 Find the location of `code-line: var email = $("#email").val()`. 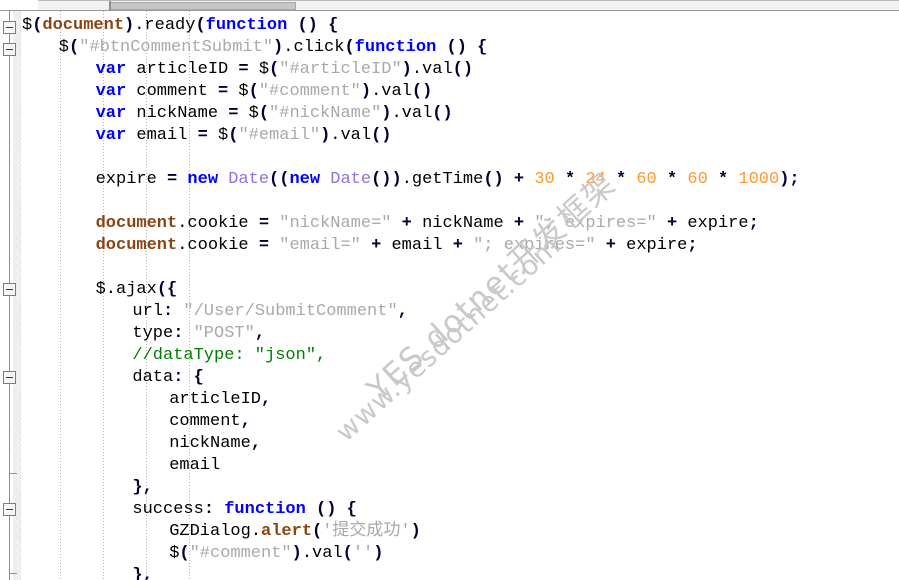

code-line: var email = $("#email").val() is located at coordinates (244, 136).